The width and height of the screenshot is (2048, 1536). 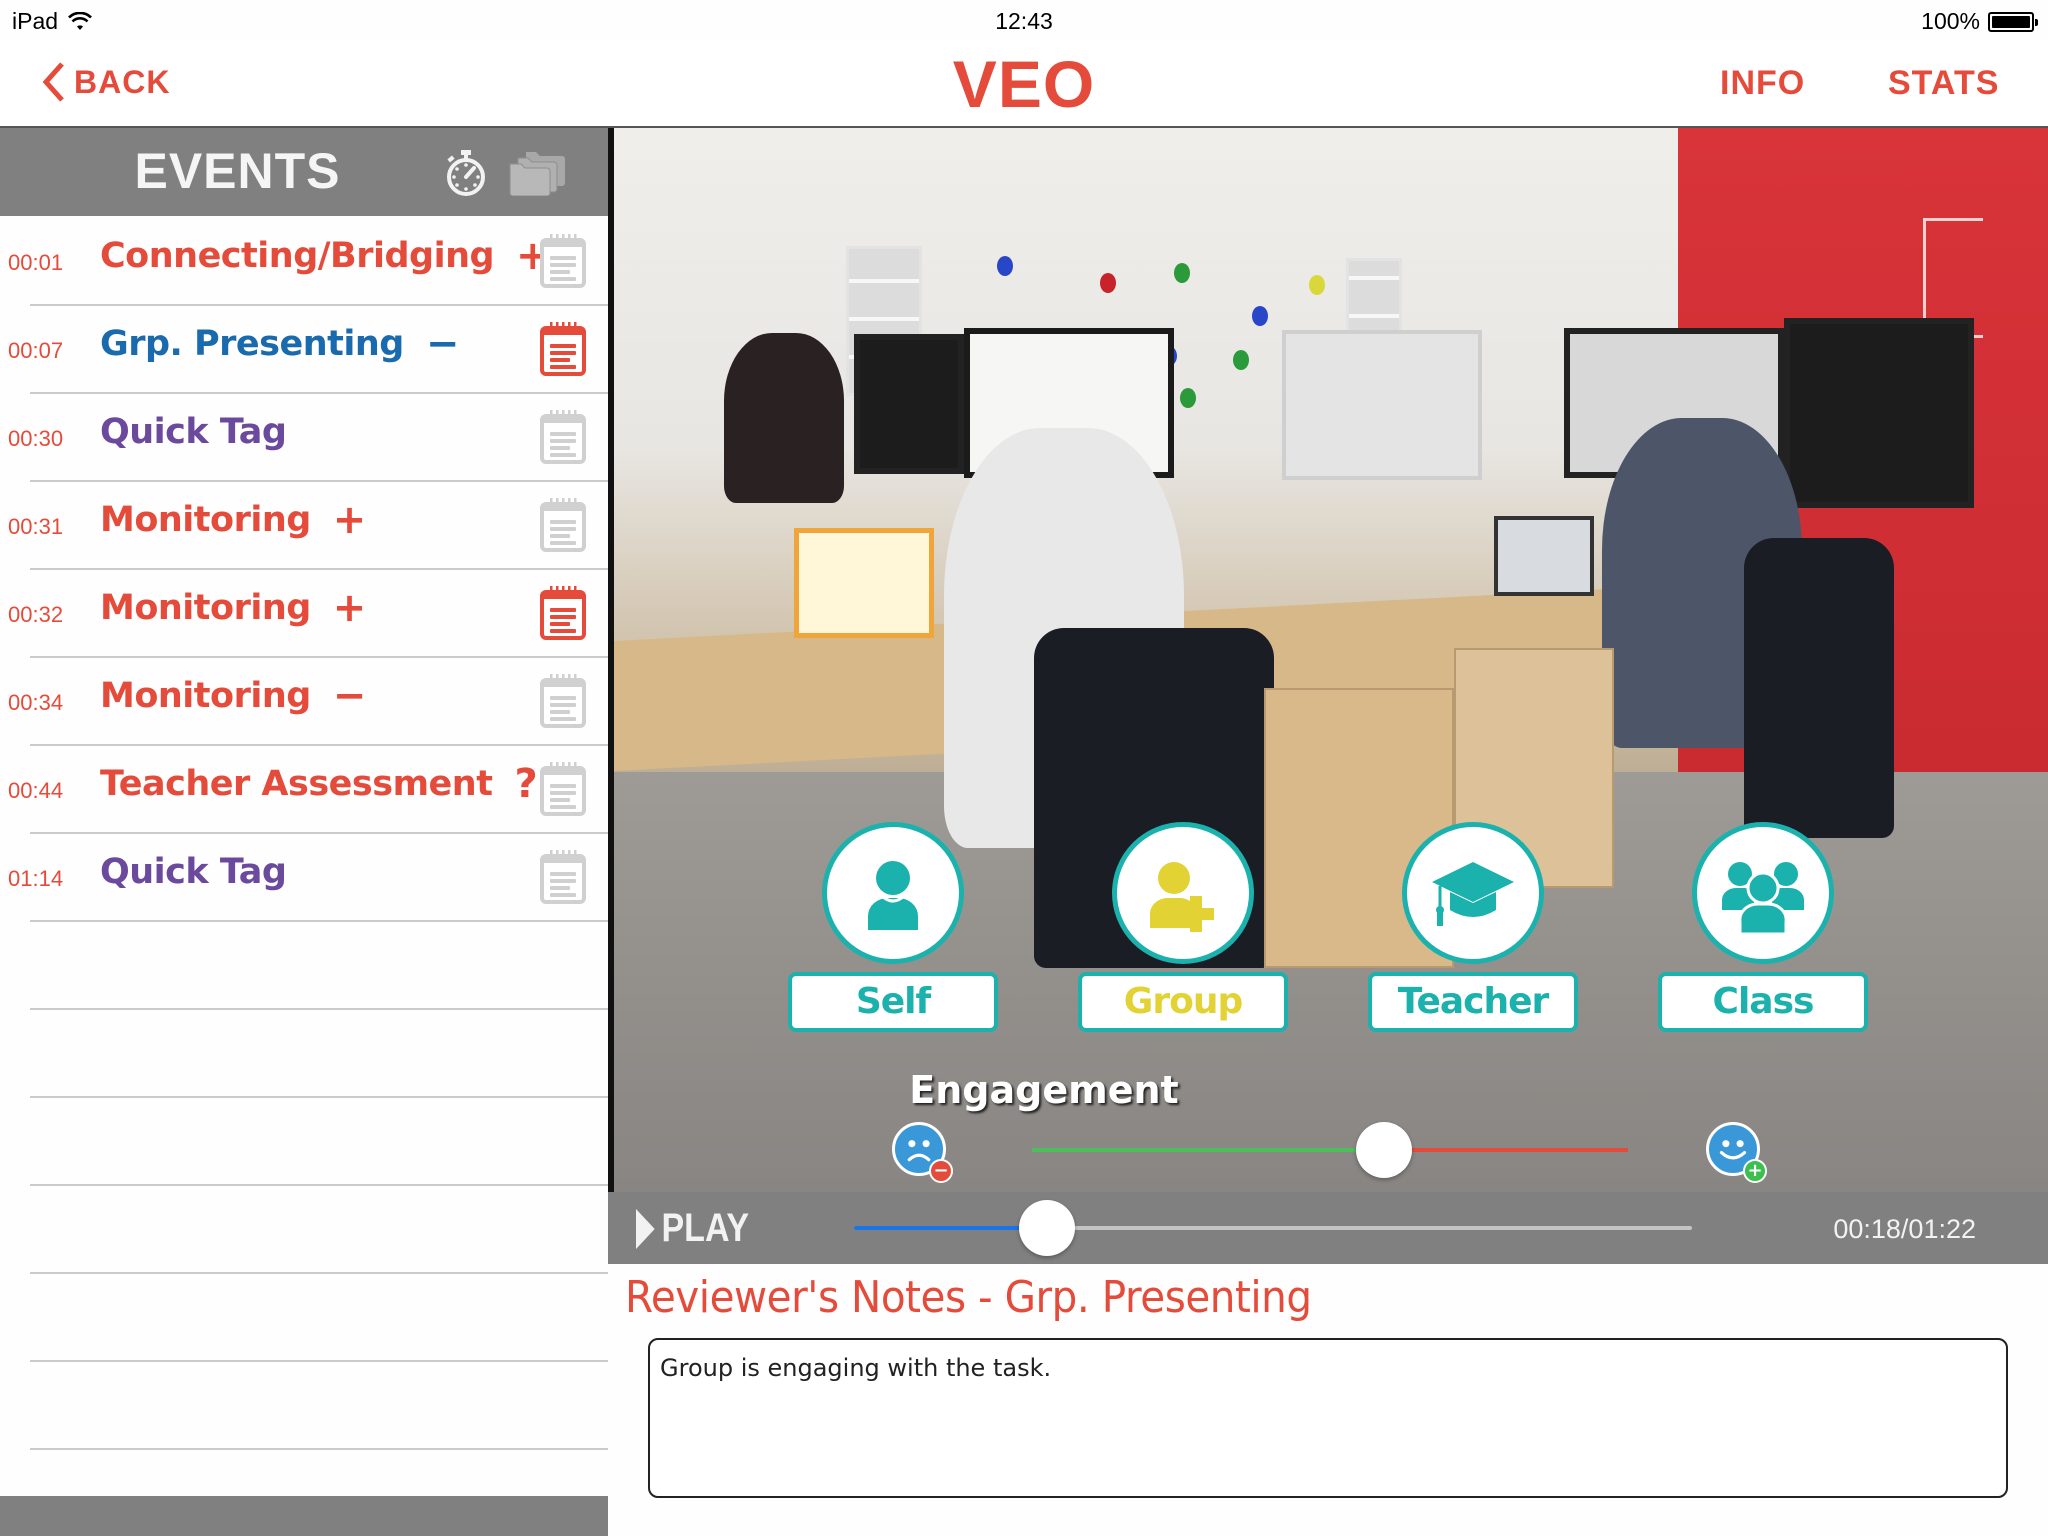 I want to click on minus-badge-icon: −, so click(x=941, y=1171).